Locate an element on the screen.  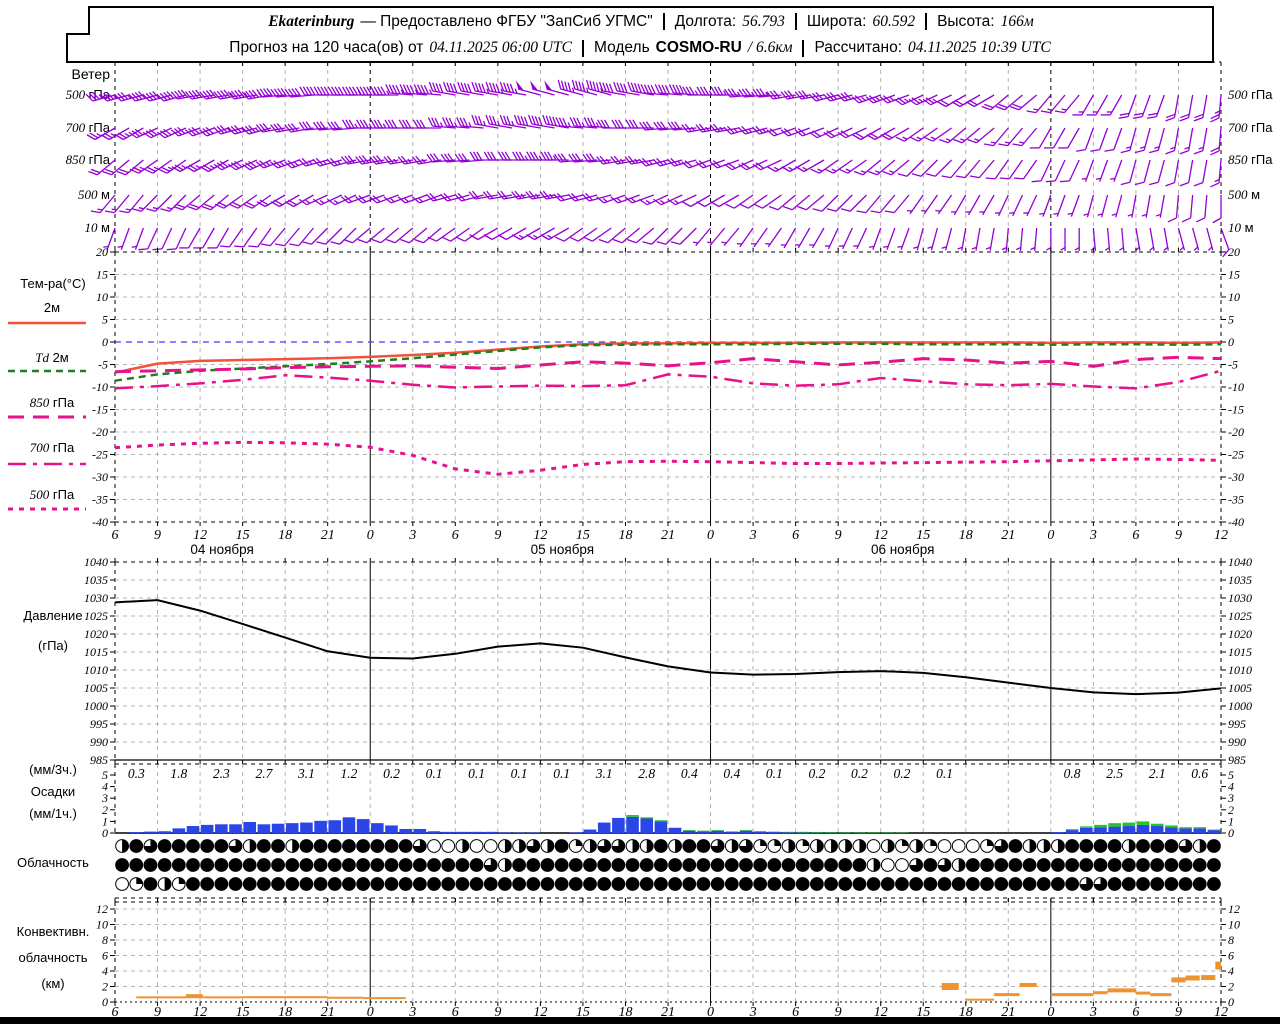
conv-label-line2: облачность is located at coordinates (53, 957).